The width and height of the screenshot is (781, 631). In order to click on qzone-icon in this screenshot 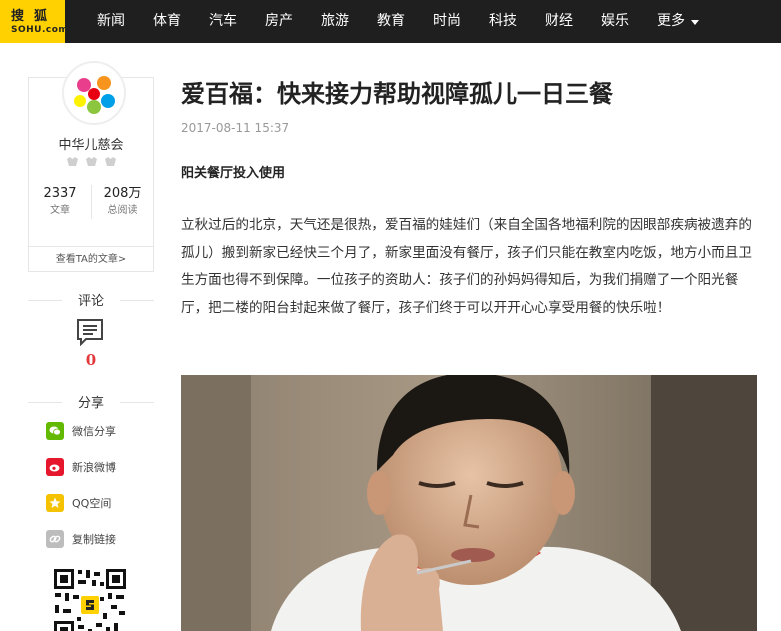, I will do `click(55, 503)`.